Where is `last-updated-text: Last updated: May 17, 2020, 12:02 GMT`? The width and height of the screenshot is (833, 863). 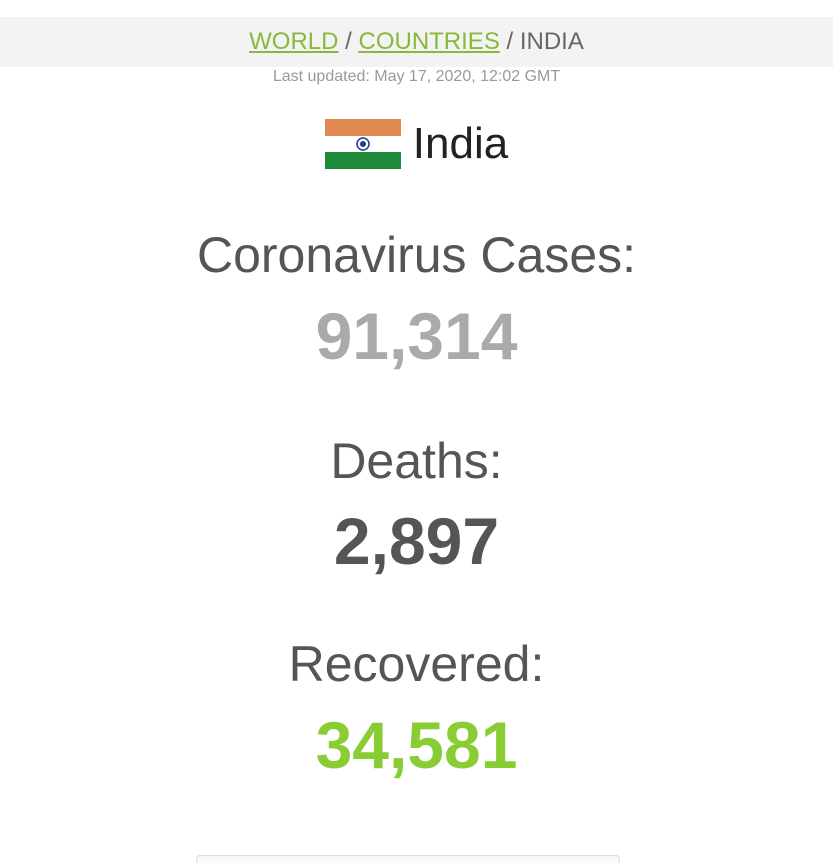 last-updated-text: Last updated: May 17, 2020, 12:02 GMT is located at coordinates (416, 76).